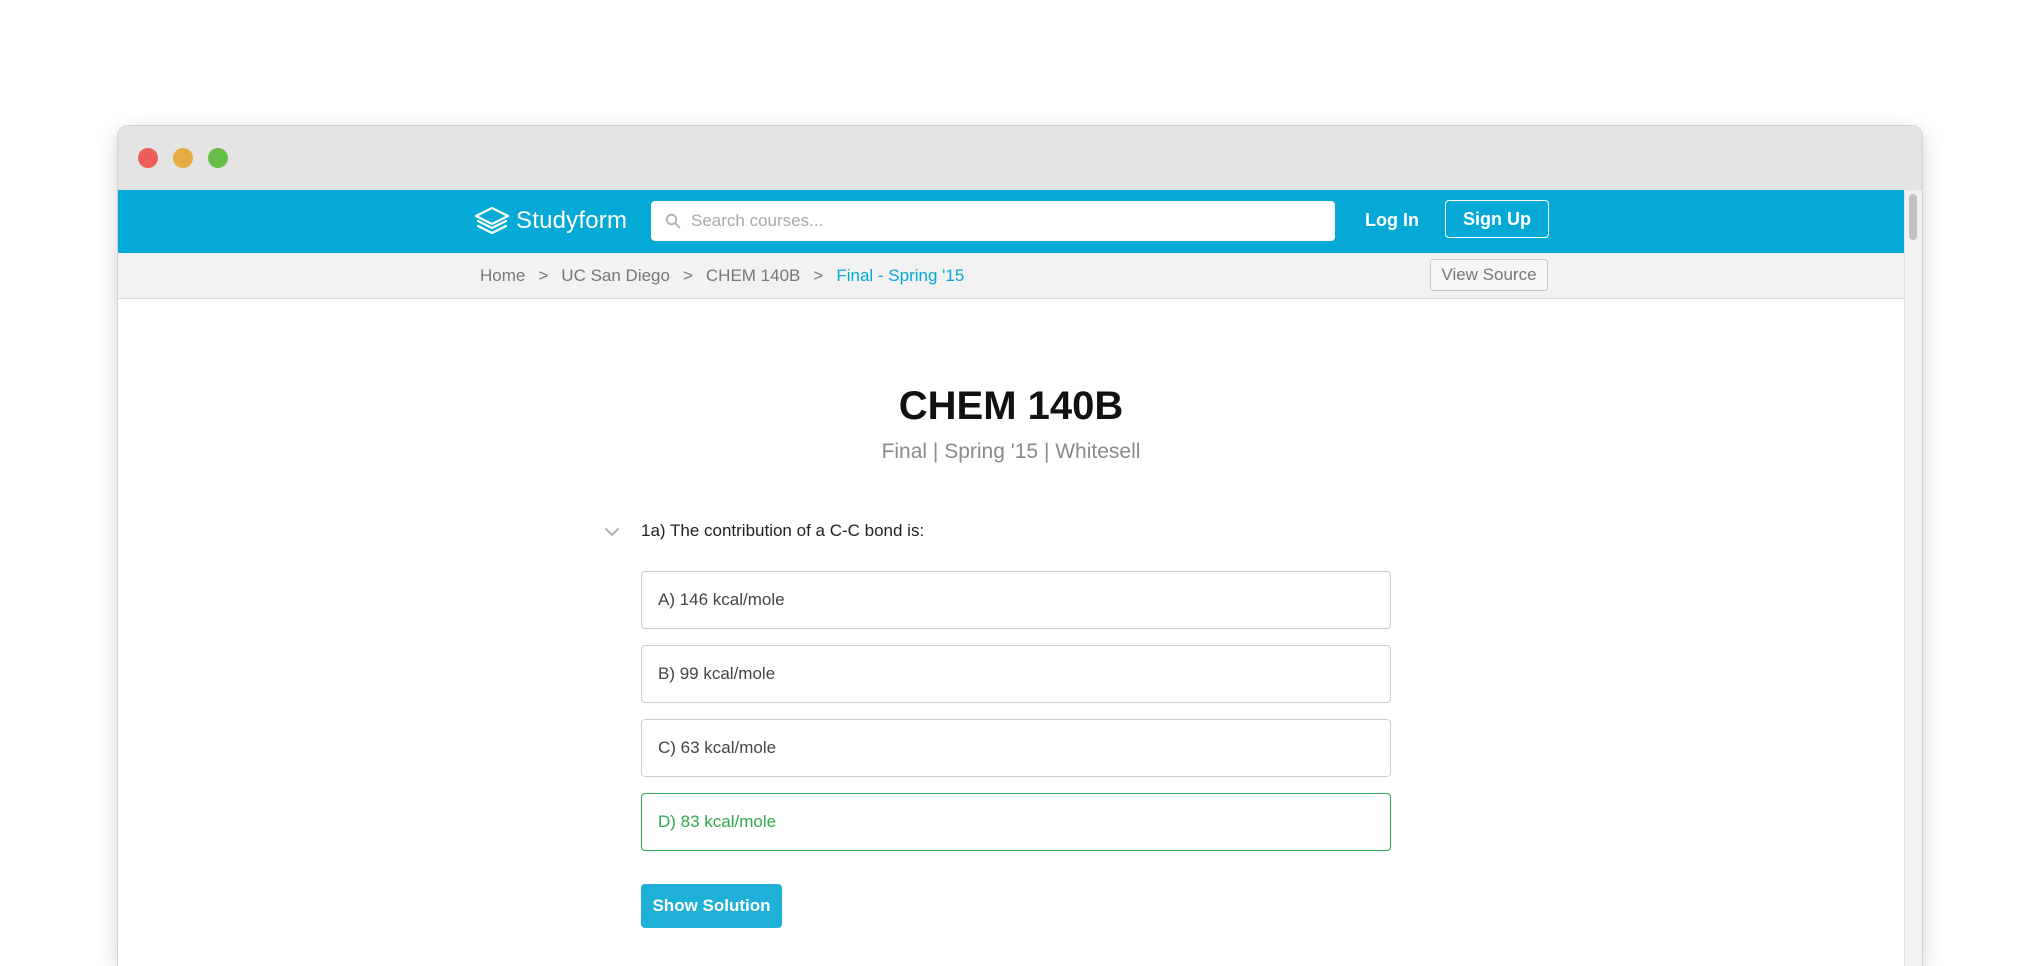  What do you see at coordinates (673, 221) in the screenshot?
I see `search-icon` at bounding box center [673, 221].